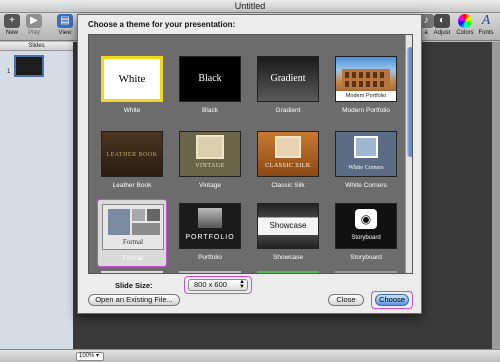  I want to click on colosseum-image, so click(366, 79).